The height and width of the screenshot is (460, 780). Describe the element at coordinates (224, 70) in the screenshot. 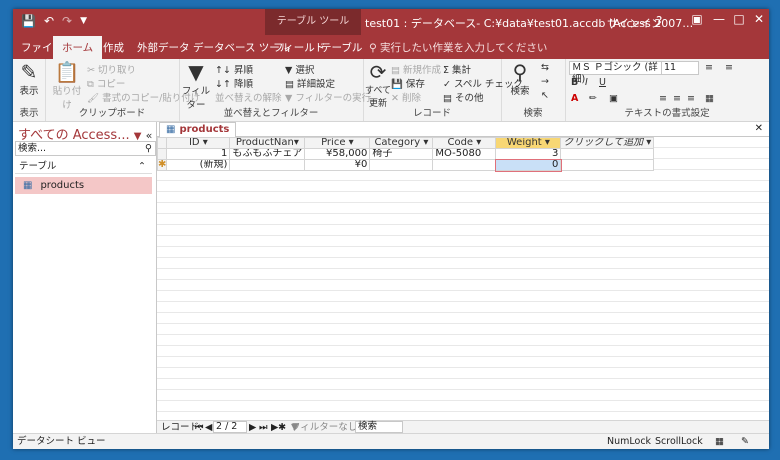

I see `sort-ascending-icon: ↑↓` at that location.